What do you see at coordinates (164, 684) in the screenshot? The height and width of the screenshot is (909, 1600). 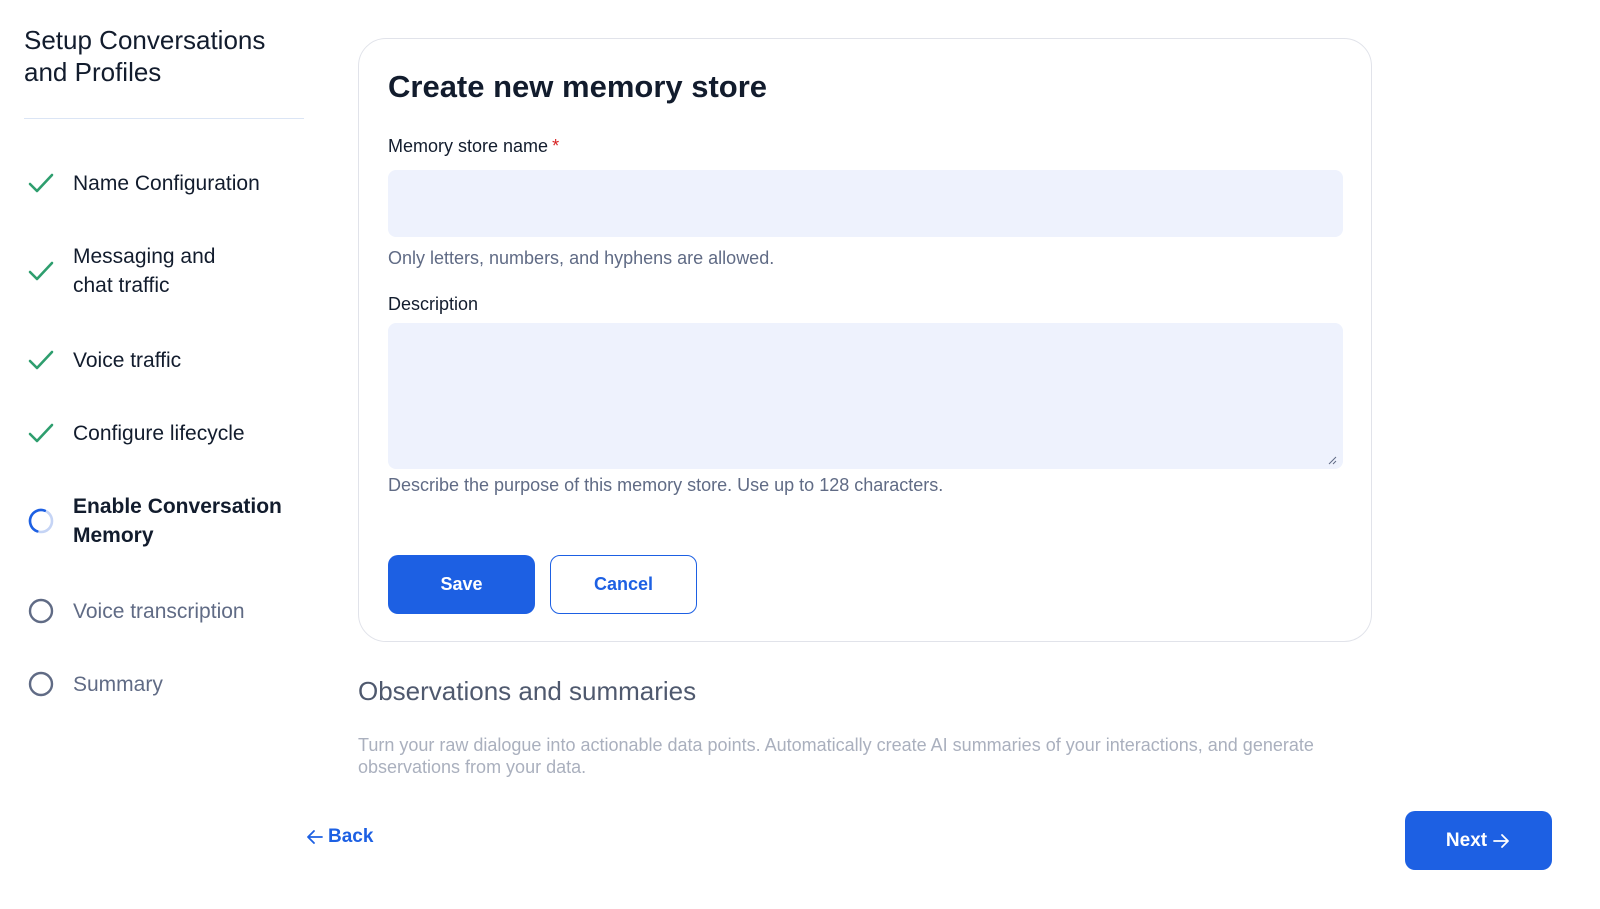 I see `step-summary: Summary` at bounding box center [164, 684].